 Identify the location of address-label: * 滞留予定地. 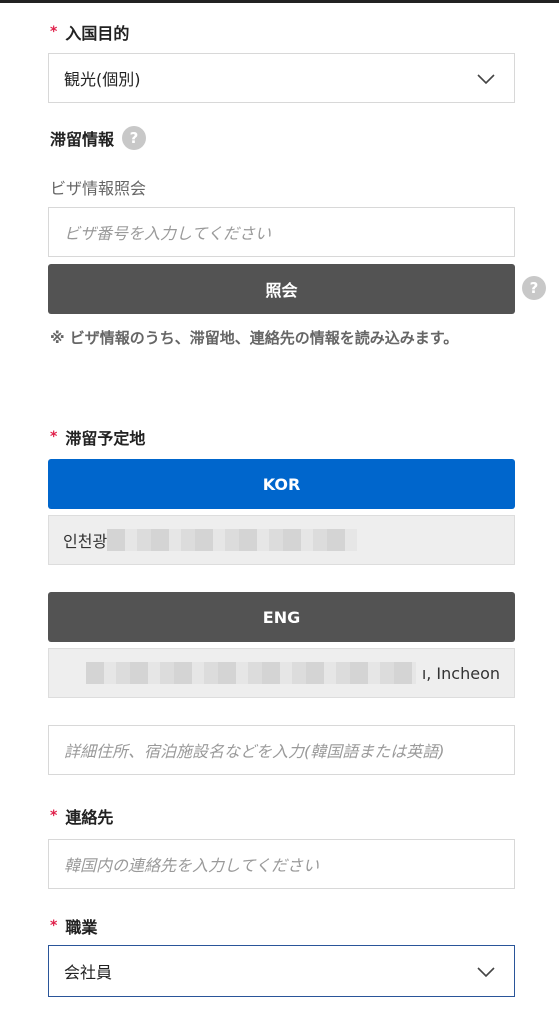
(97, 437).